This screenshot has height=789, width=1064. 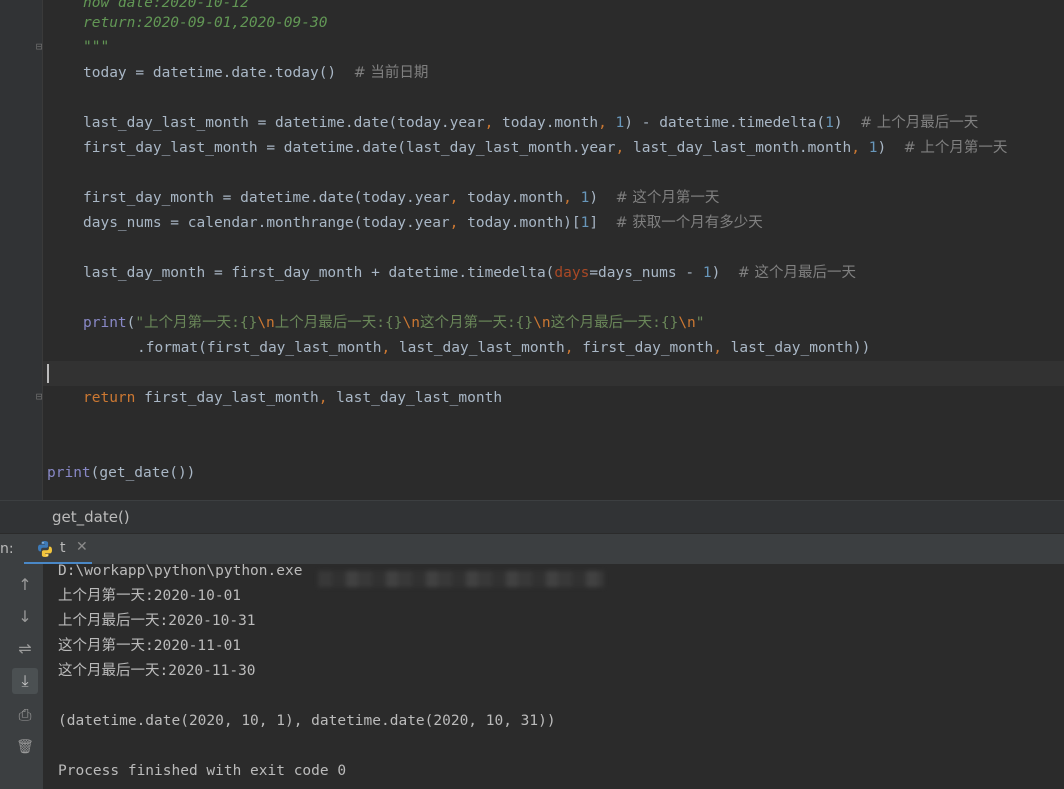 I want to click on run-toolbar: ↑ ↓ ⇌ ⤓ ⎙ 🗑, so click(x=21, y=676).